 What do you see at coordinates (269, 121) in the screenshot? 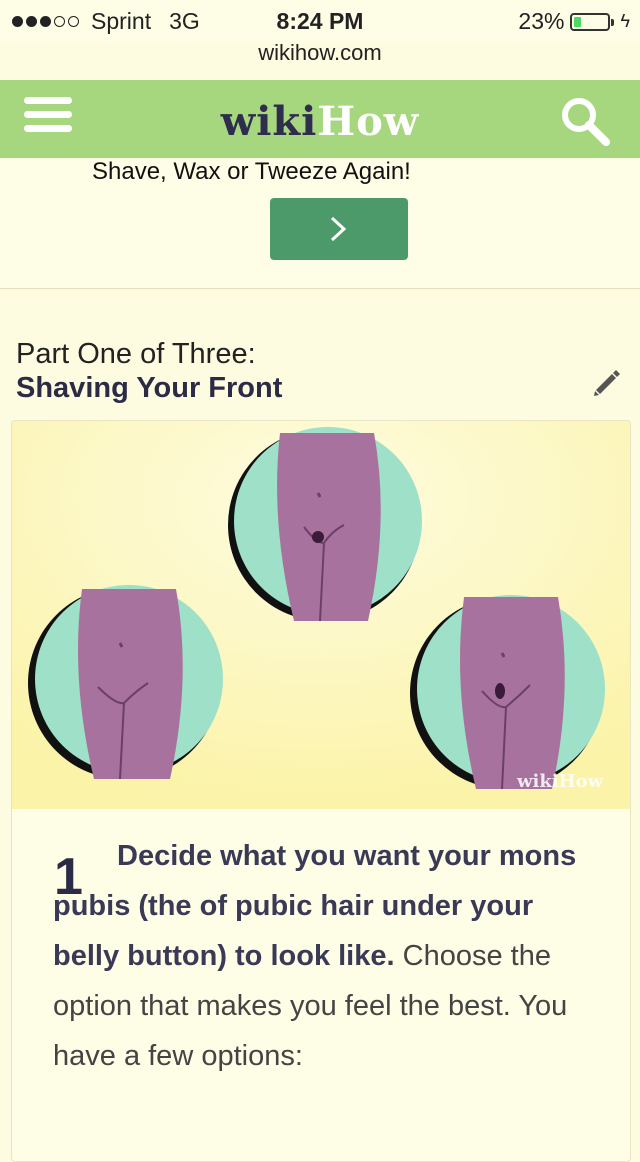
I see `logo-wiki-text: wiki` at bounding box center [269, 121].